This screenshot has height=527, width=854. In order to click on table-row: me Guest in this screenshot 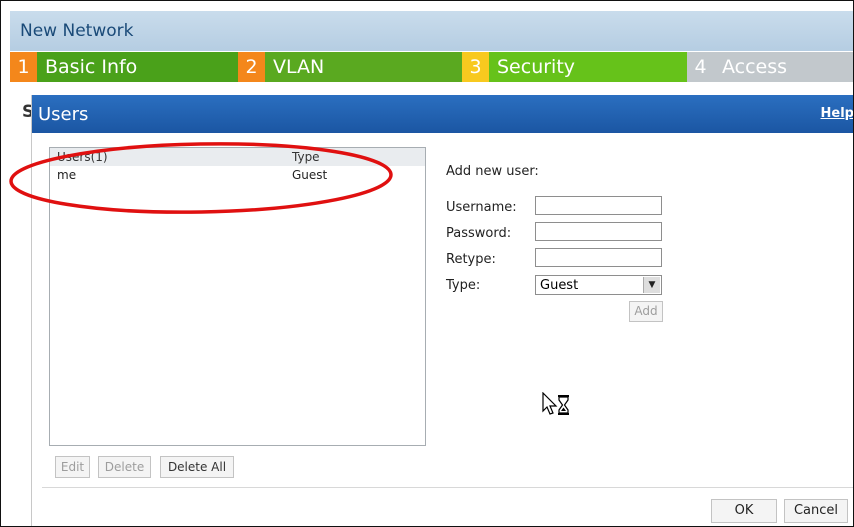, I will do `click(237, 176)`.